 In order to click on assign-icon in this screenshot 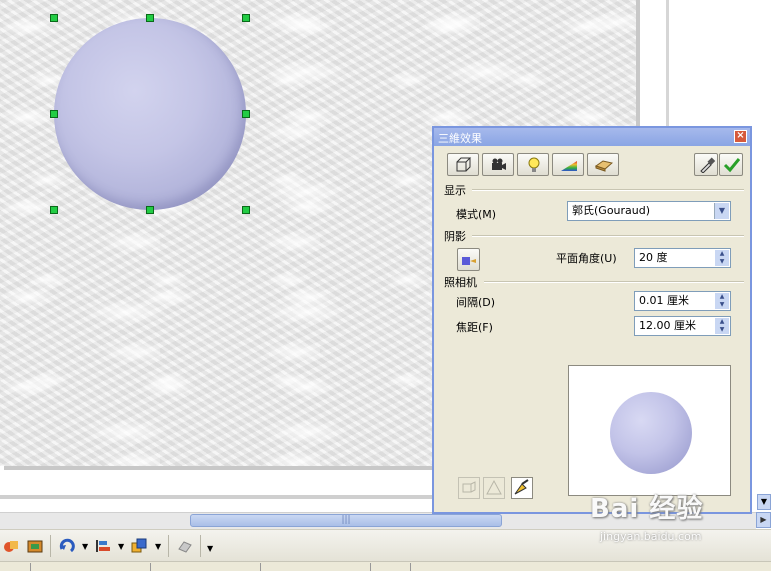, I will do `click(522, 488)`.